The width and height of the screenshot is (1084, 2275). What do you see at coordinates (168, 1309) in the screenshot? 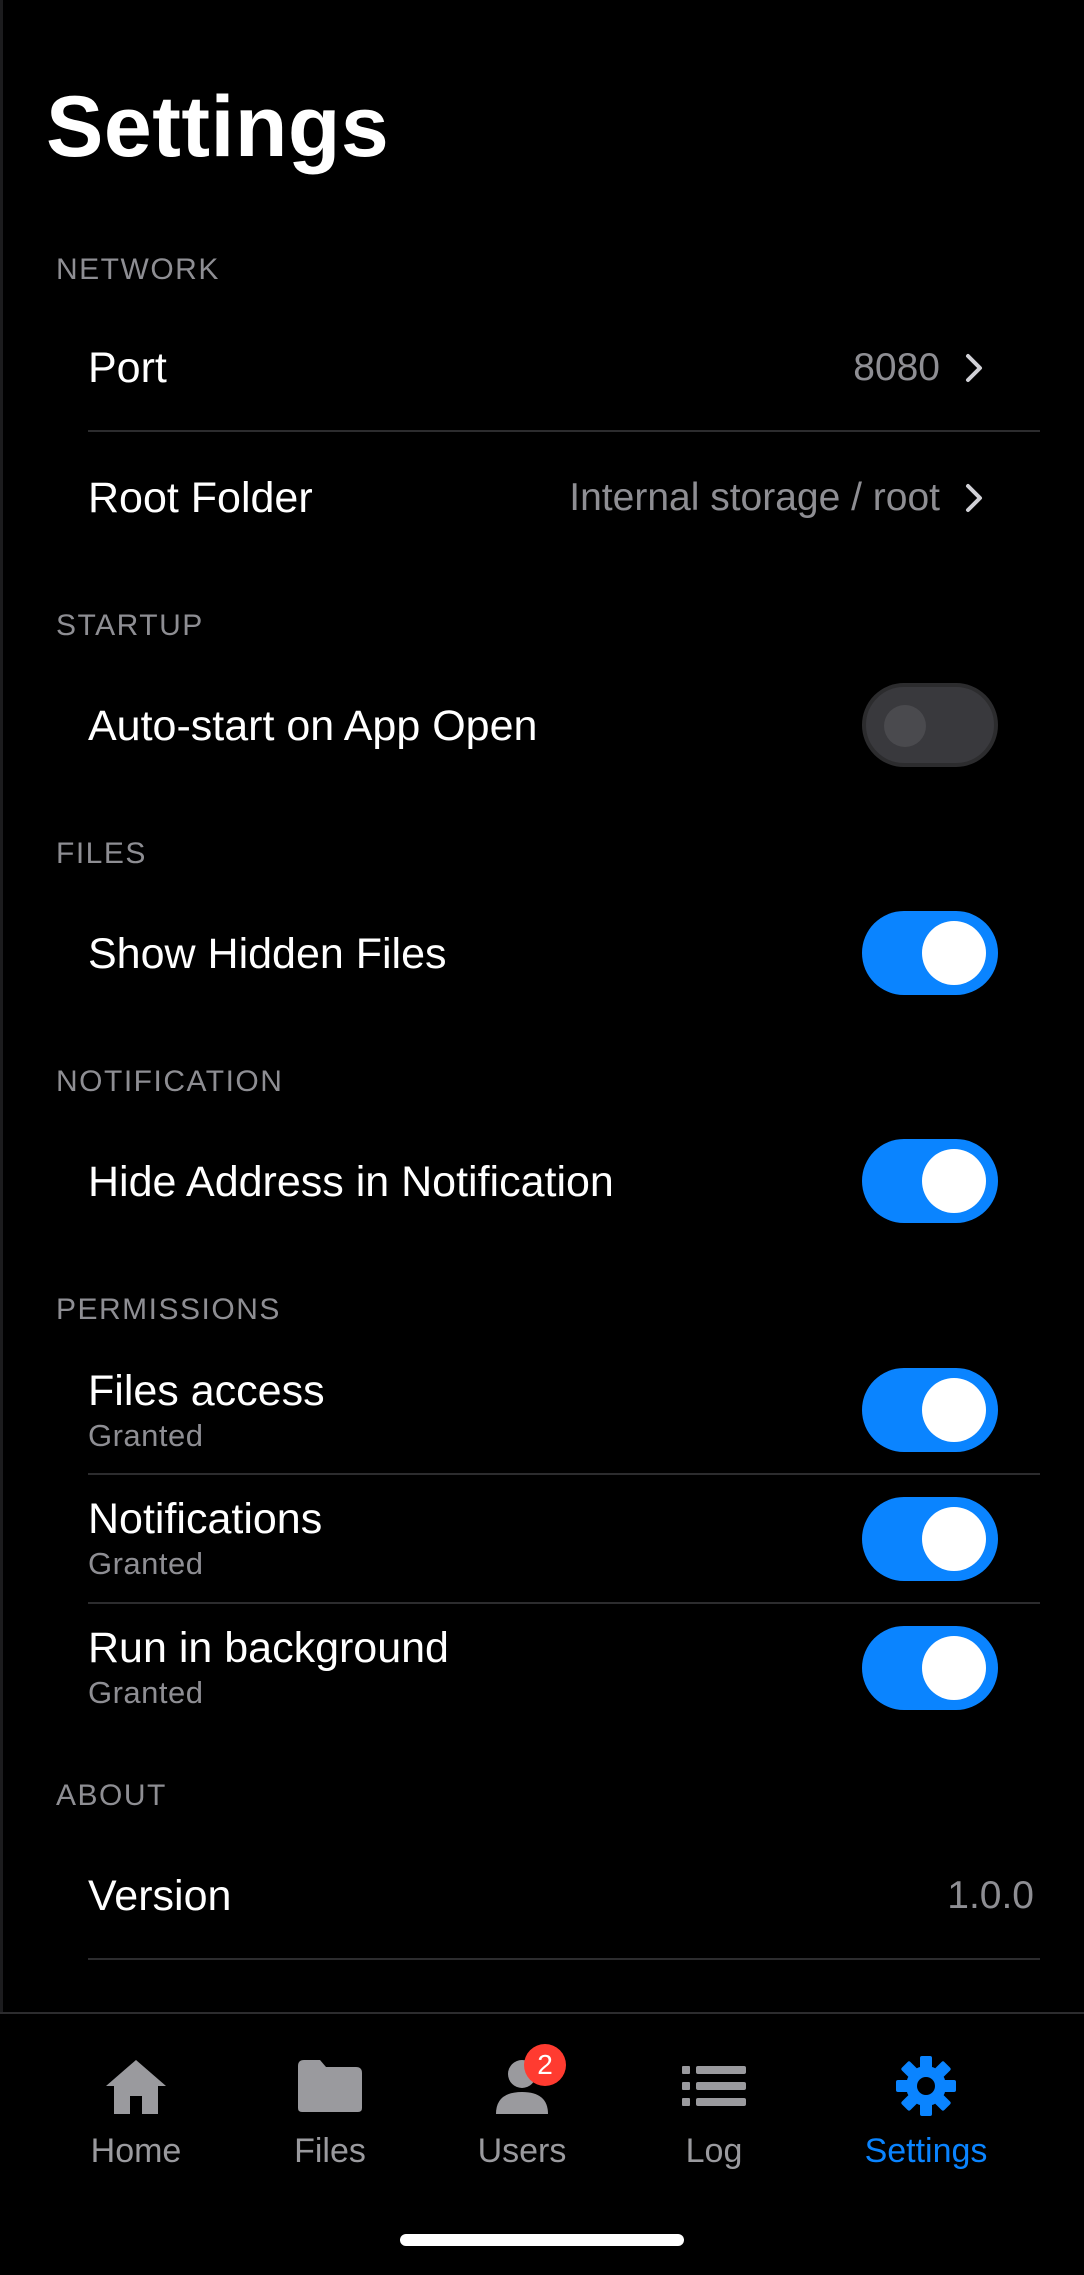
I see `section-header-permissions: PERMISSIONS` at bounding box center [168, 1309].